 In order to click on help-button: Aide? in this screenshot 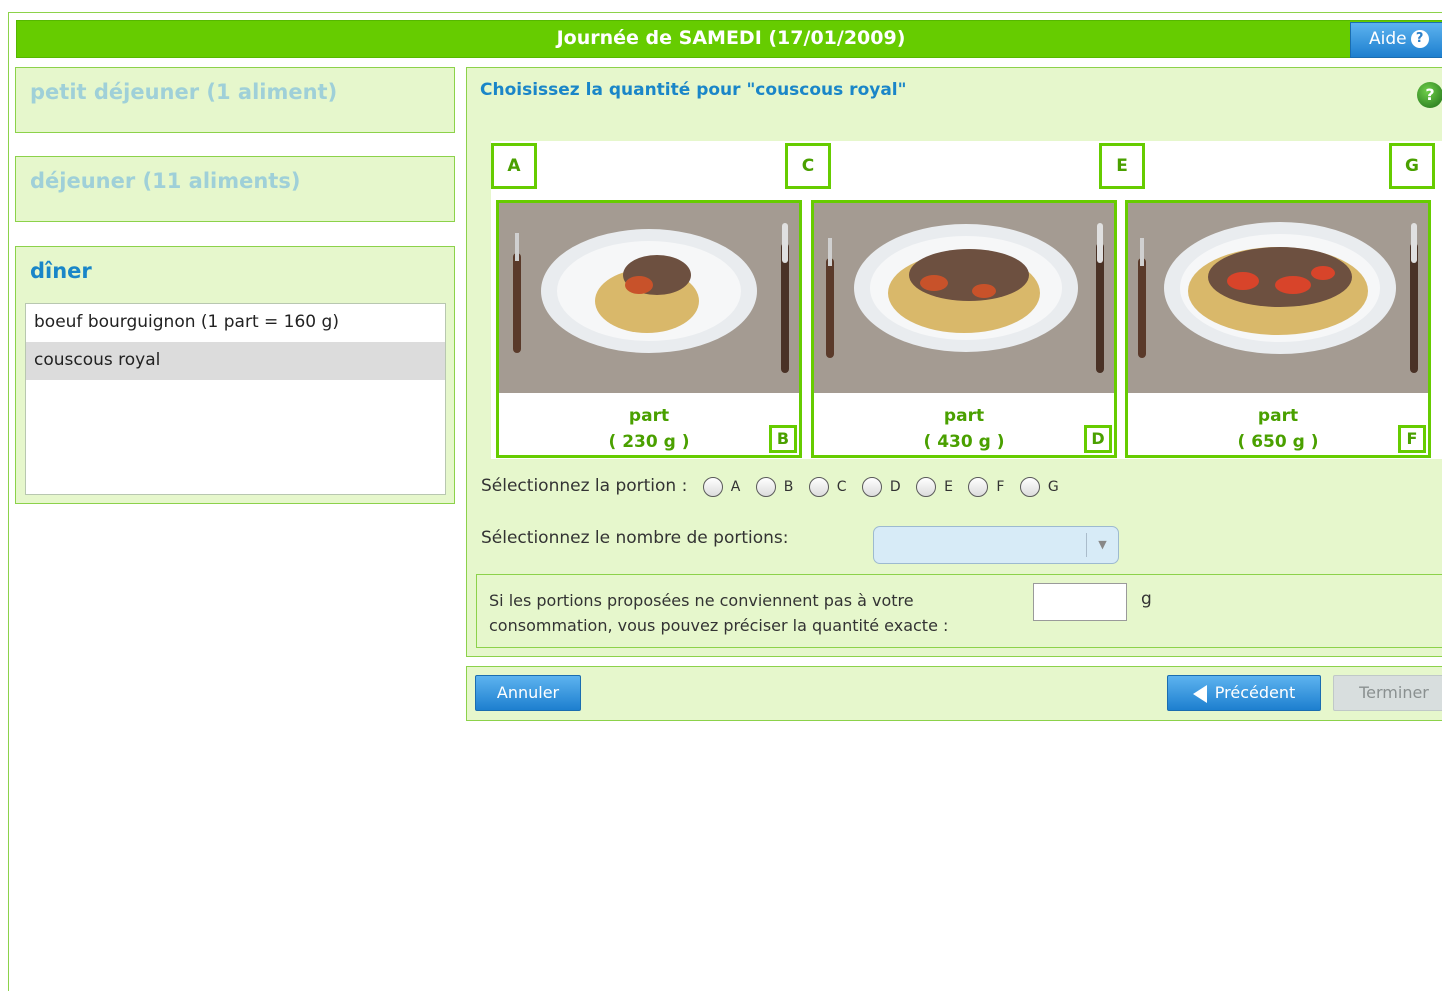, I will do `click(1396, 40)`.